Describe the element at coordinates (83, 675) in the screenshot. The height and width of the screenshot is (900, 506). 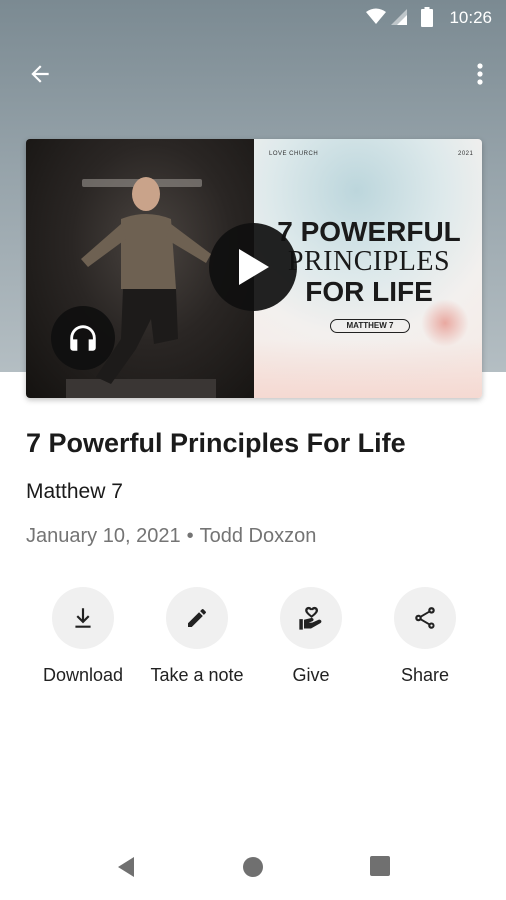
I see `download-label: Download` at that location.